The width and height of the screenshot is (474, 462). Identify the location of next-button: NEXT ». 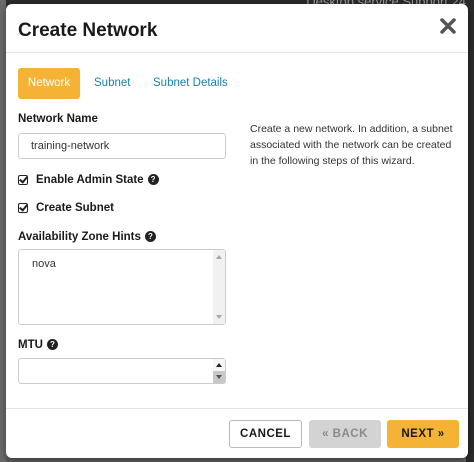
(423, 434).